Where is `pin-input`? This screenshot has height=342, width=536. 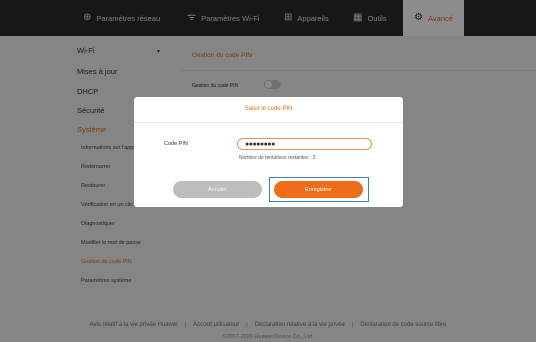
pin-input is located at coordinates (304, 144).